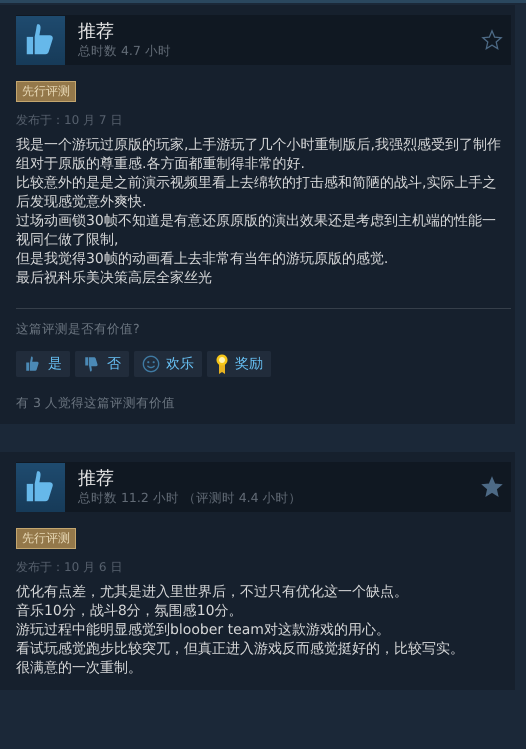 This screenshot has height=749, width=526. I want to click on review-text: 最后祝科乐美决策高层全家丝光, so click(114, 278).